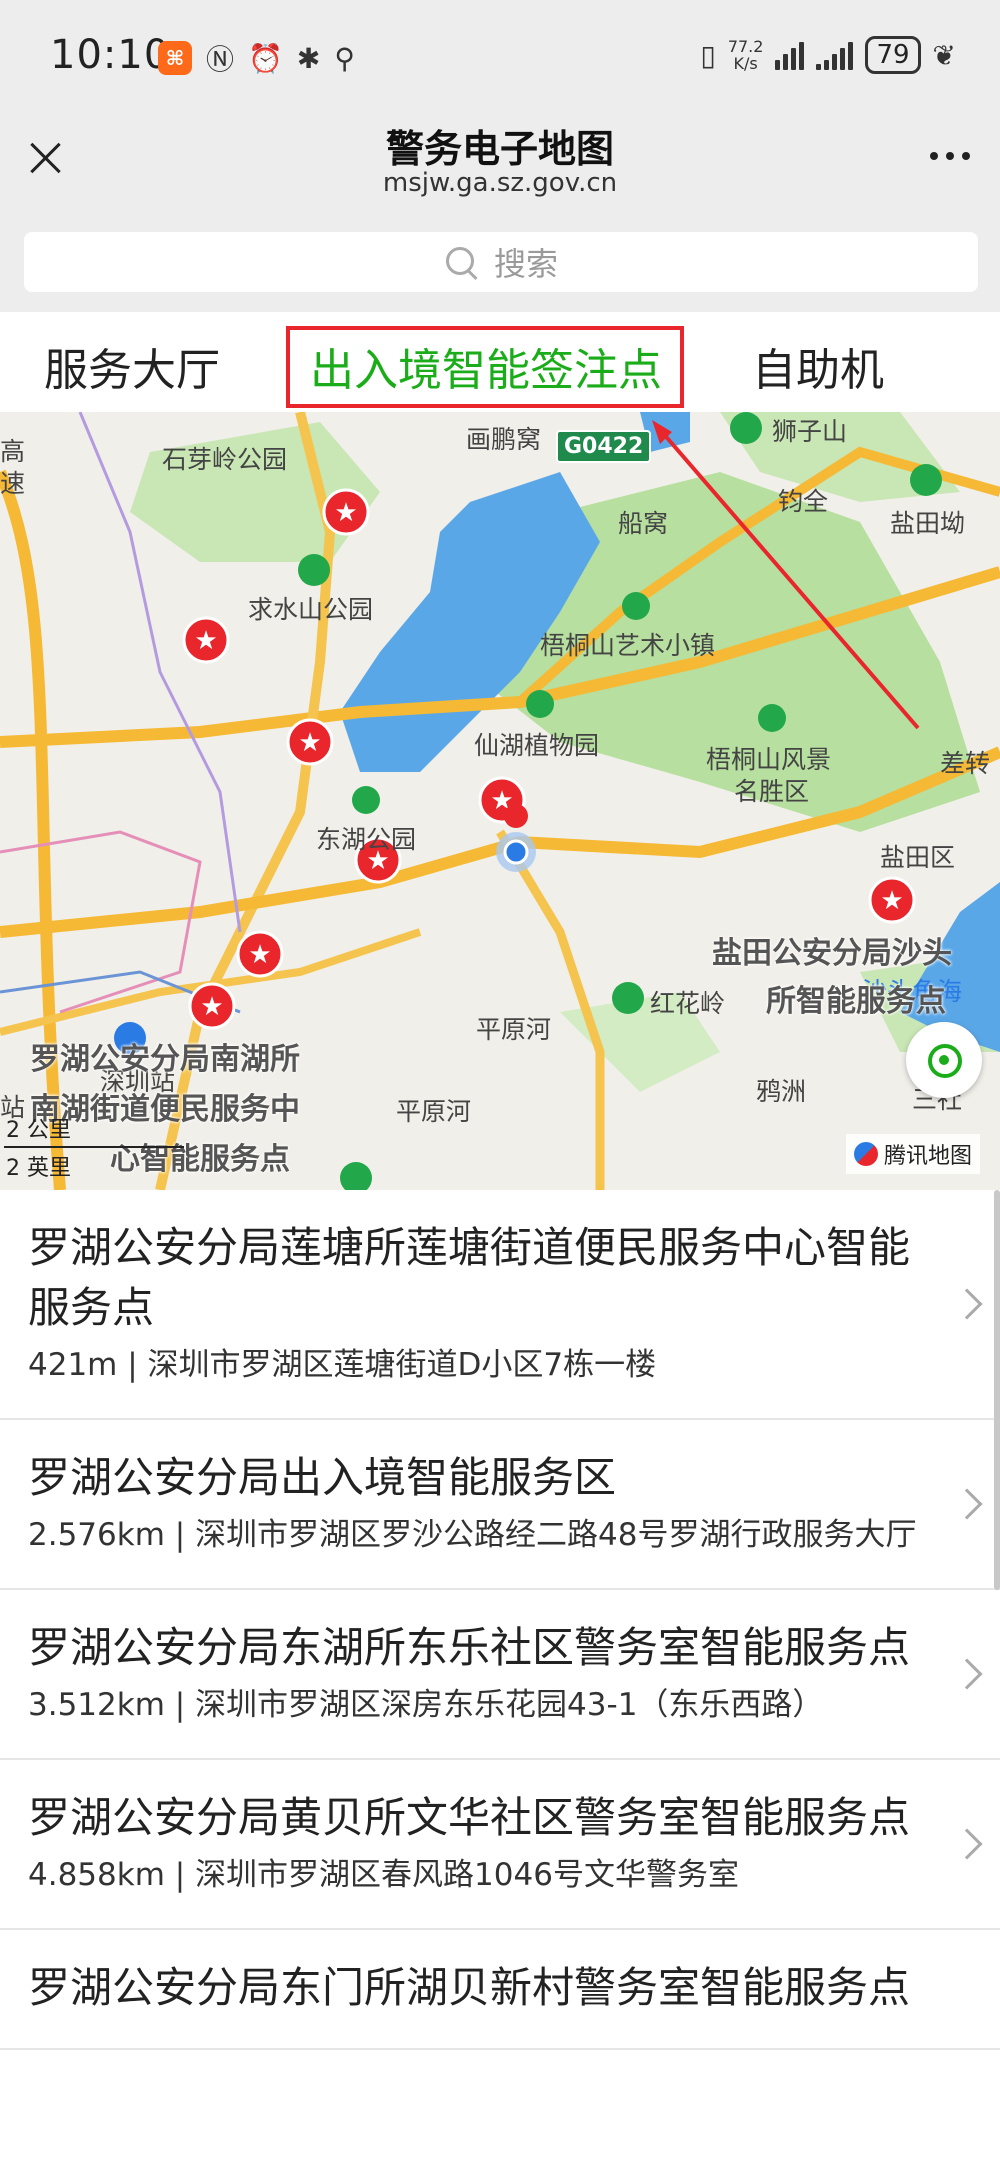  Describe the element at coordinates (94, 1147) in the screenshot. I see `scale-bar` at that location.